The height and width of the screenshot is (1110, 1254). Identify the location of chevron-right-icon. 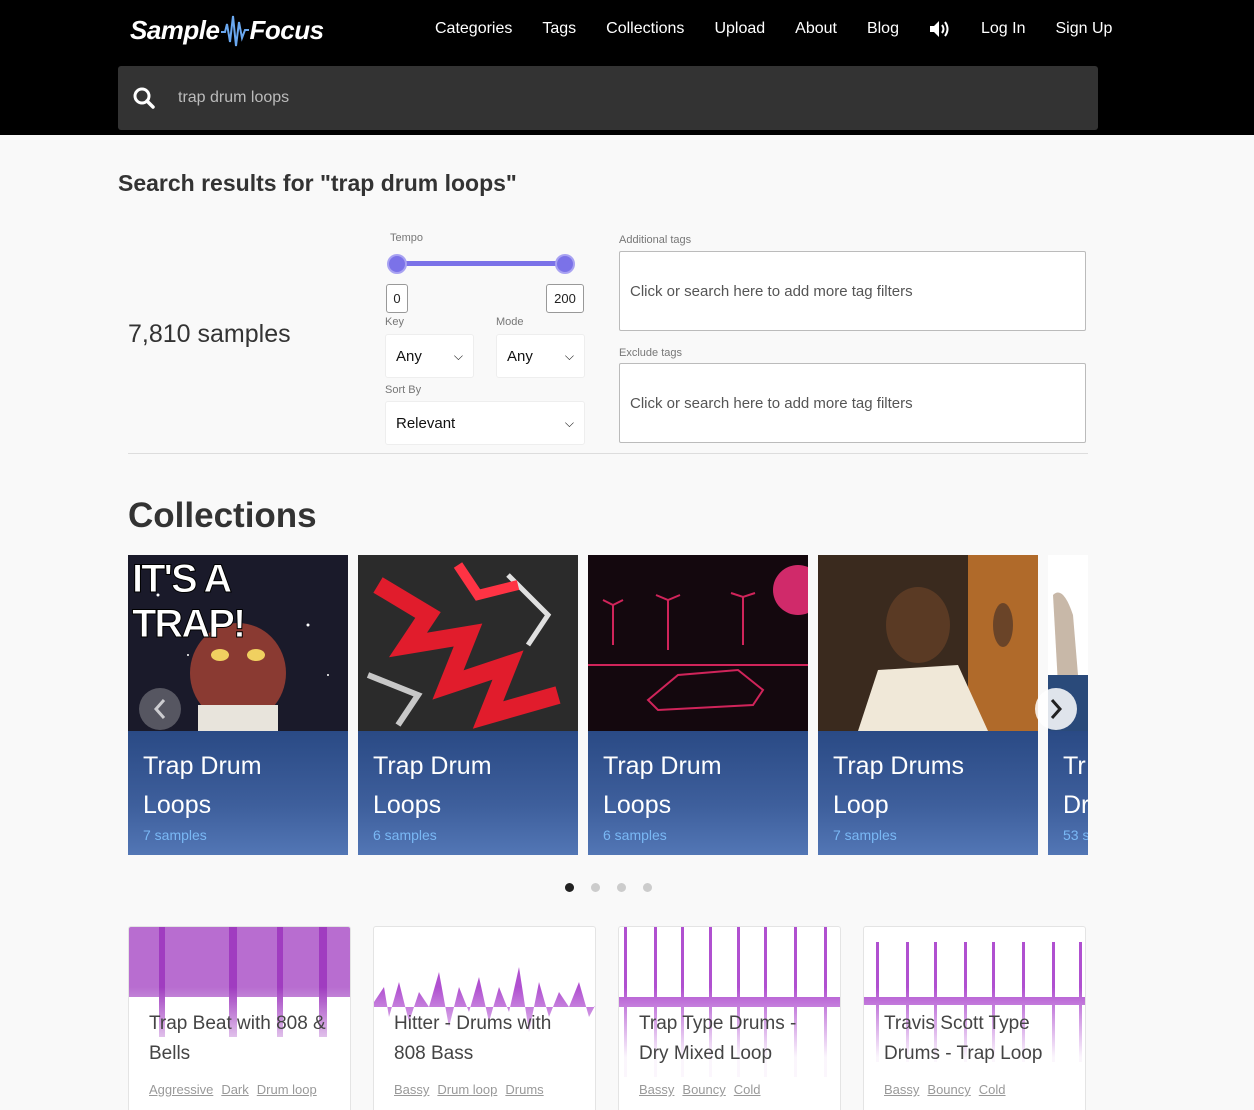
(1056, 709).